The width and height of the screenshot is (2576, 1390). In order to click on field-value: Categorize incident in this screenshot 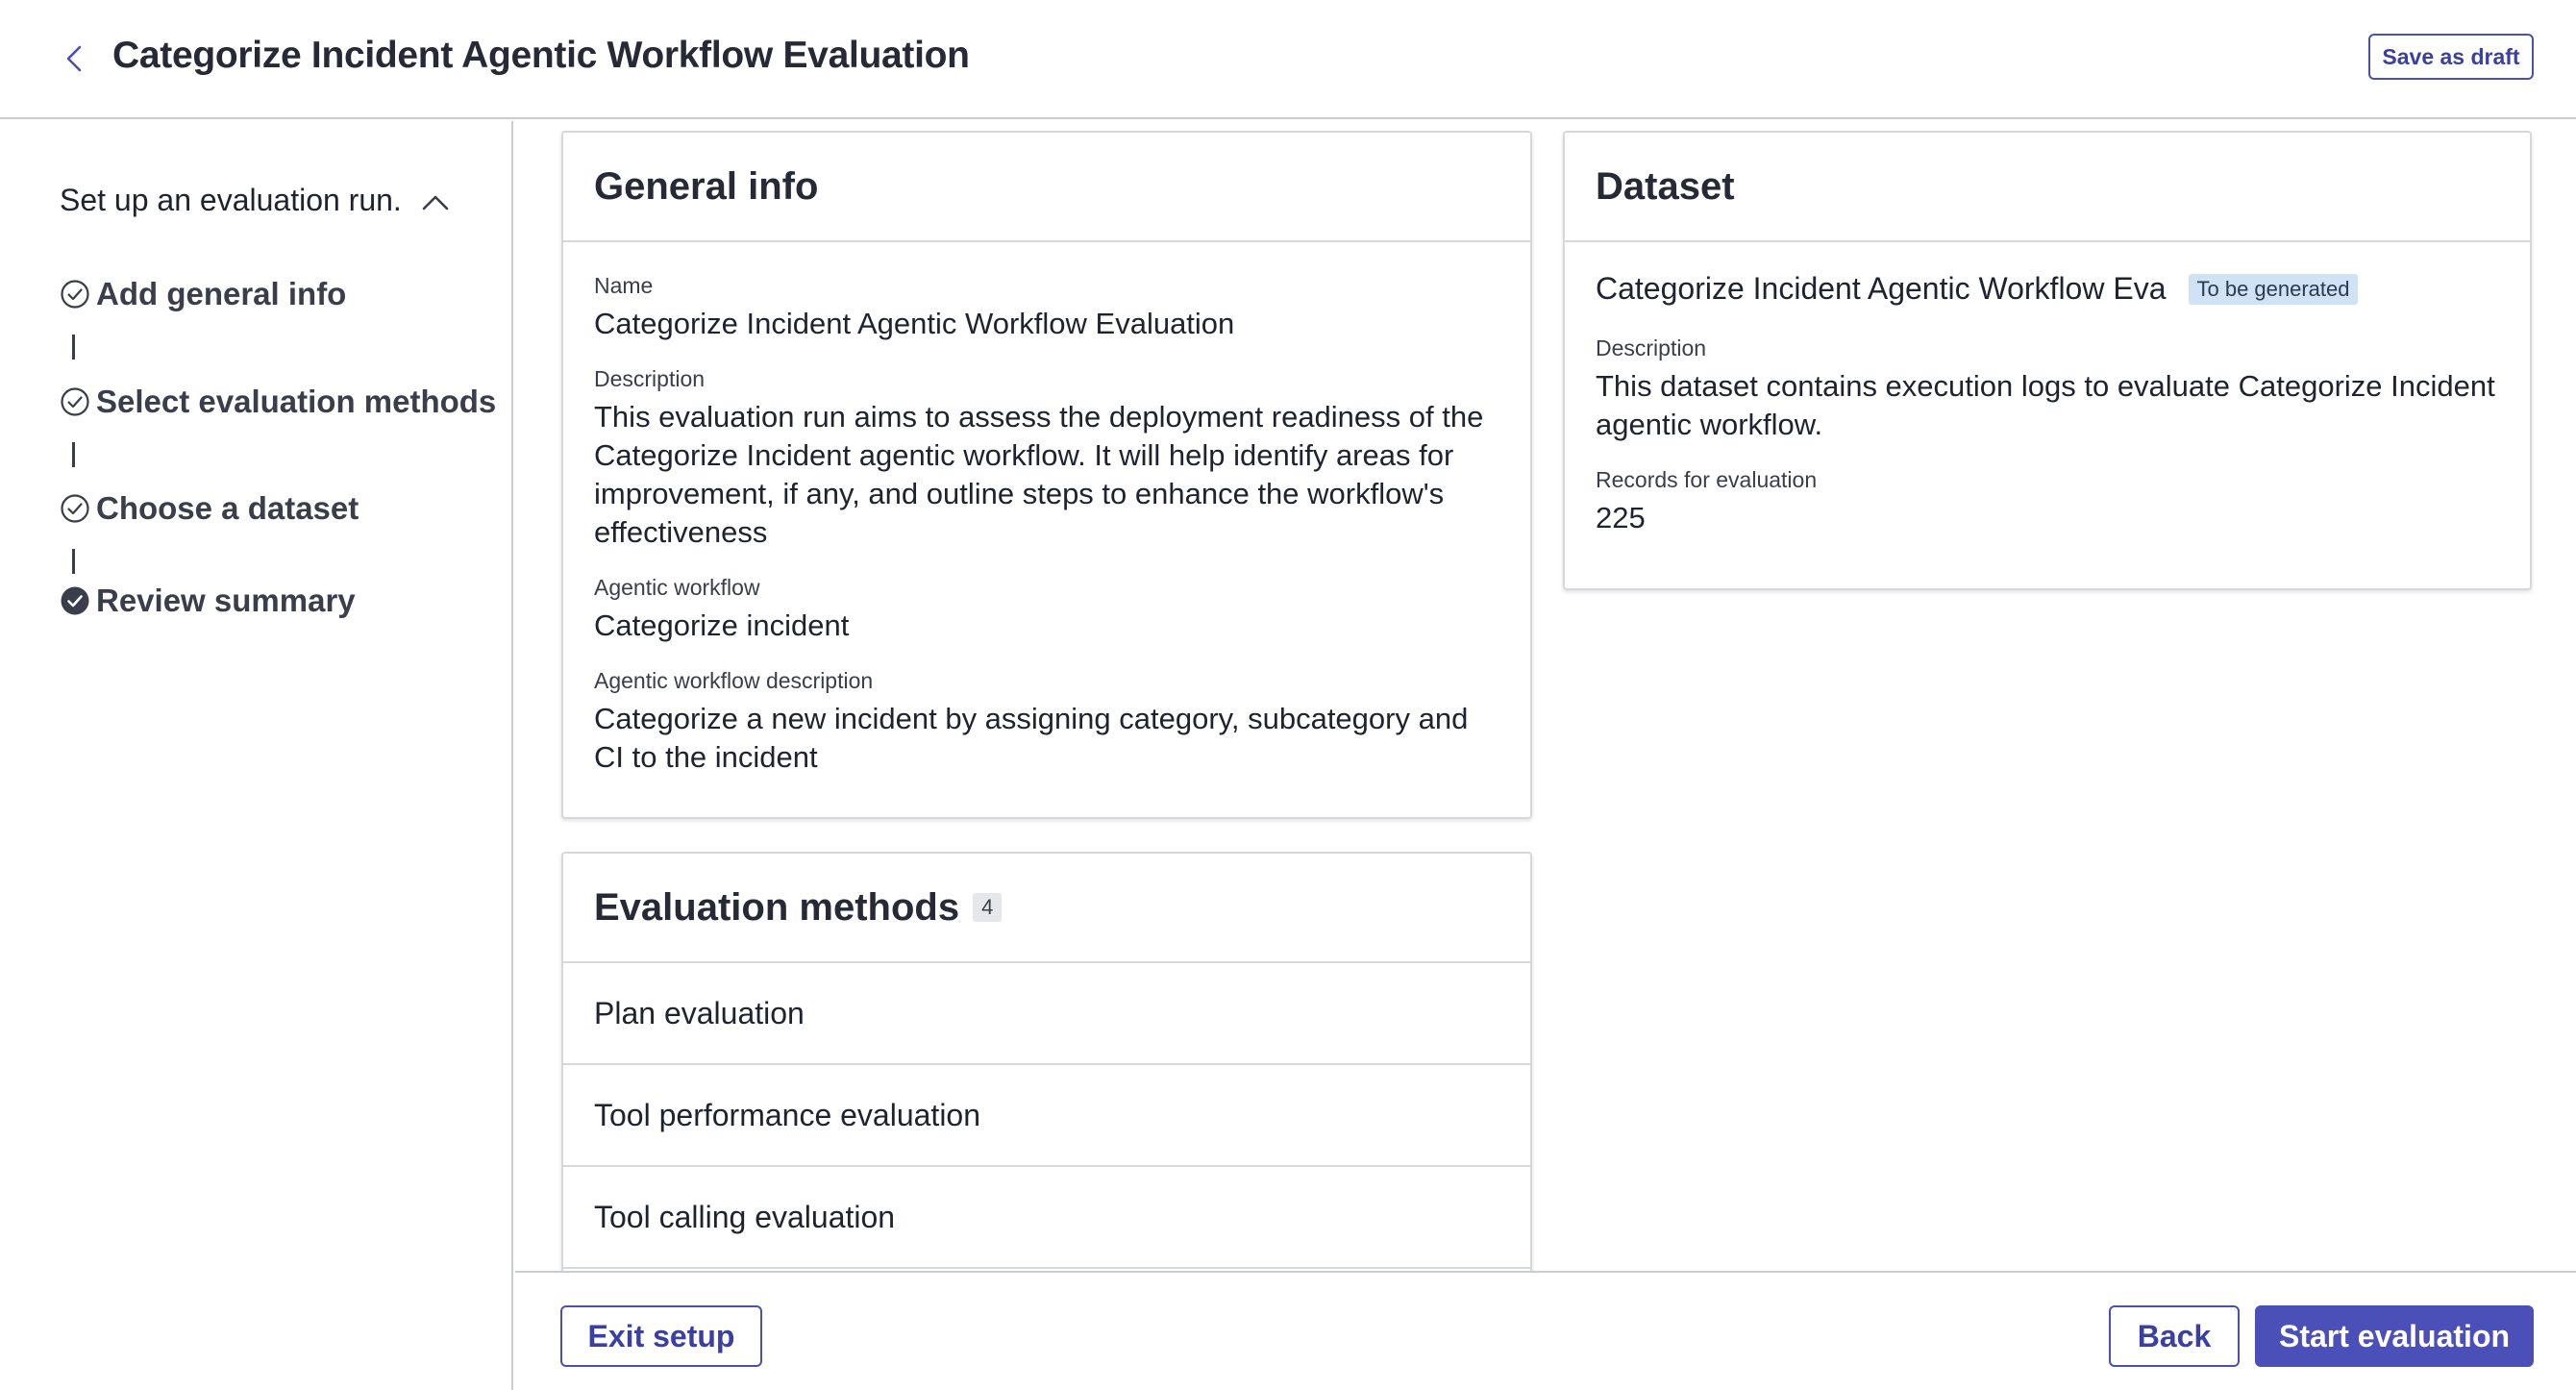, I will do `click(722, 625)`.